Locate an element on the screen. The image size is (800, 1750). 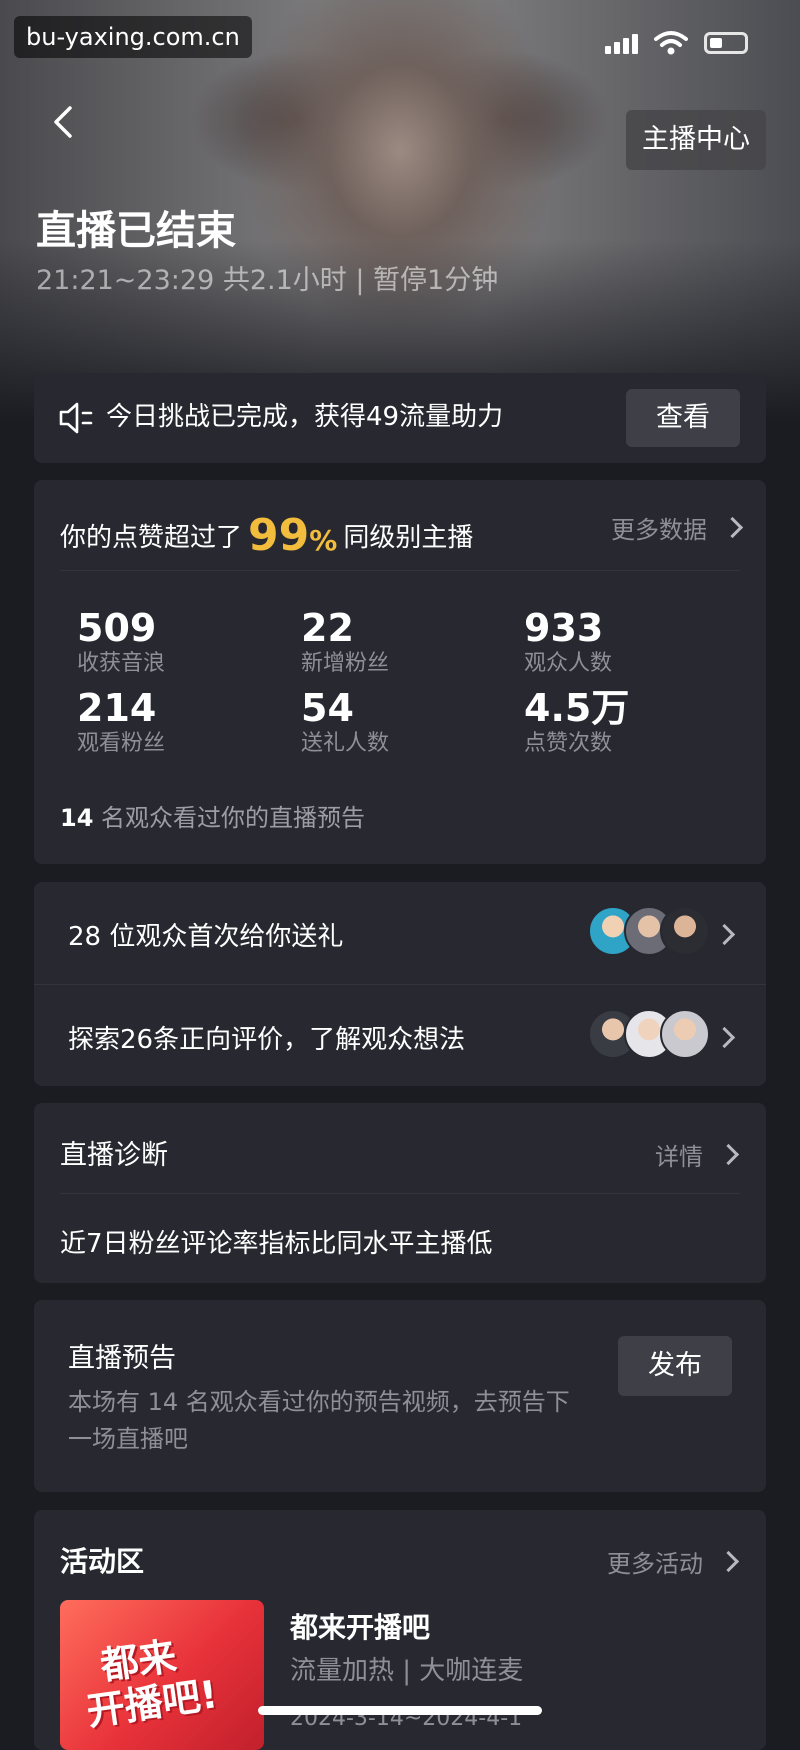
likes-lead-text: 你的点赞超过了 is located at coordinates (151, 538).